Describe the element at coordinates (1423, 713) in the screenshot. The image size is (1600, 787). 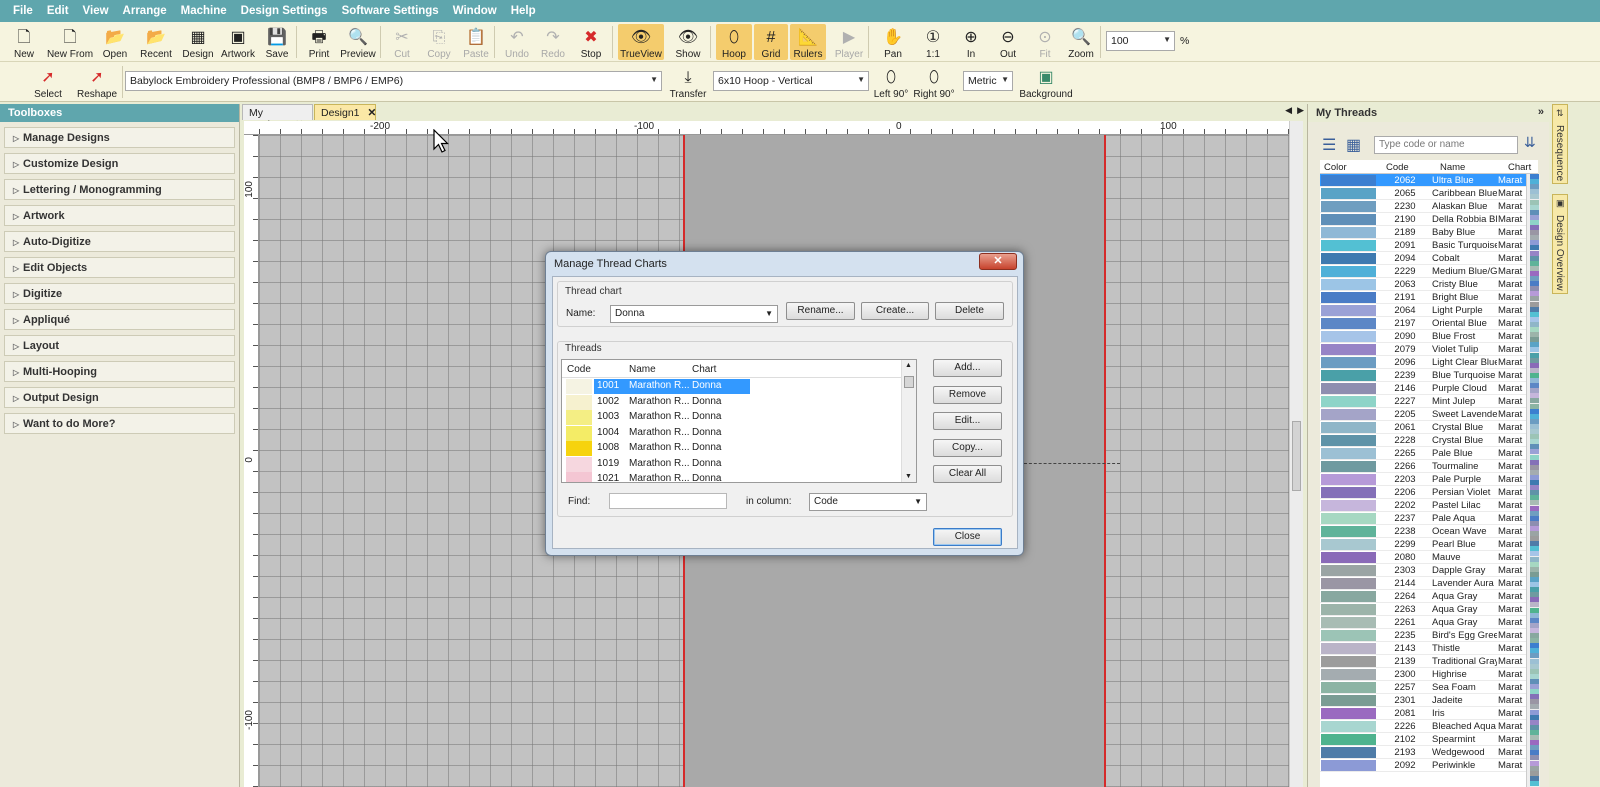
I see `my-thread-row: 2081 Iris Marat` at that location.